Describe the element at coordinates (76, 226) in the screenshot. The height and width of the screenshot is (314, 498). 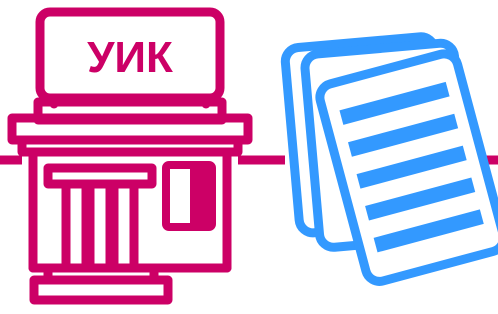
I see `column-left` at that location.